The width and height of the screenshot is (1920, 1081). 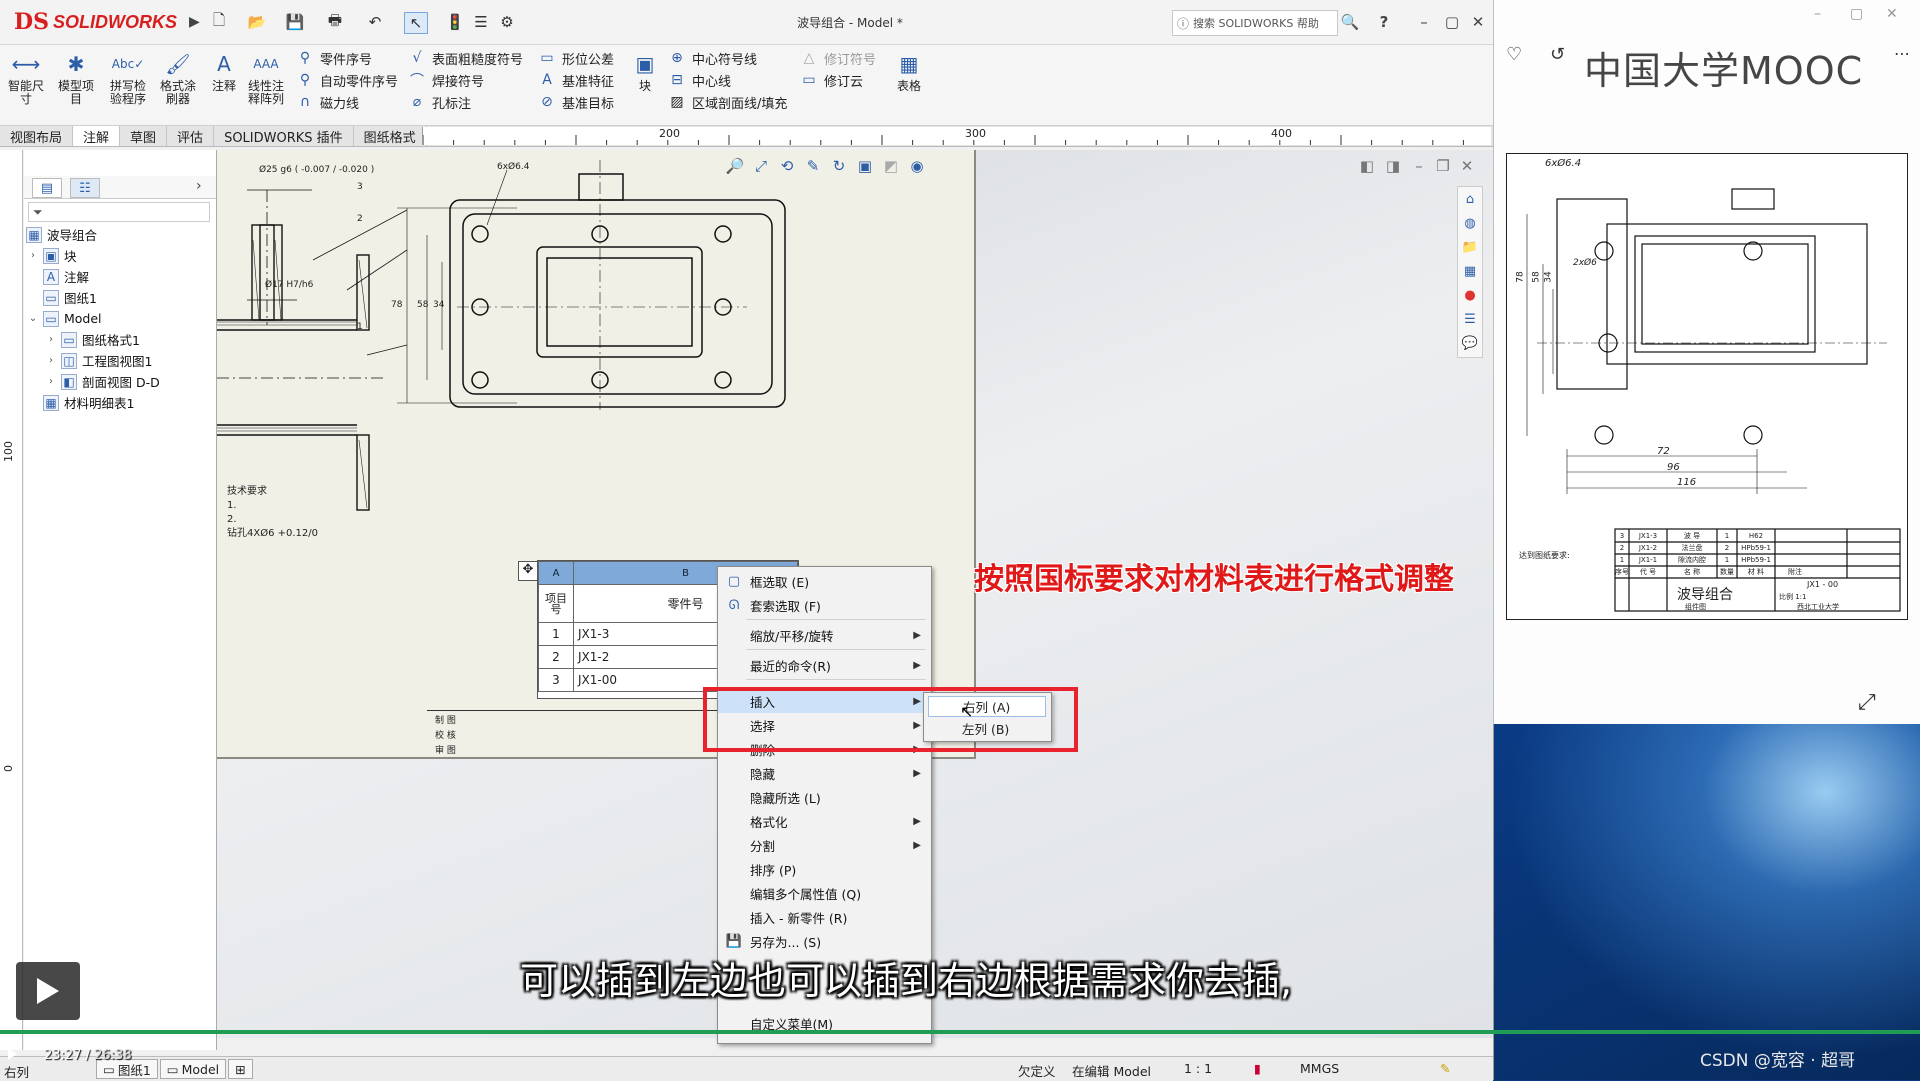 I want to click on select-pointer-icon: ↖, so click(x=416, y=23).